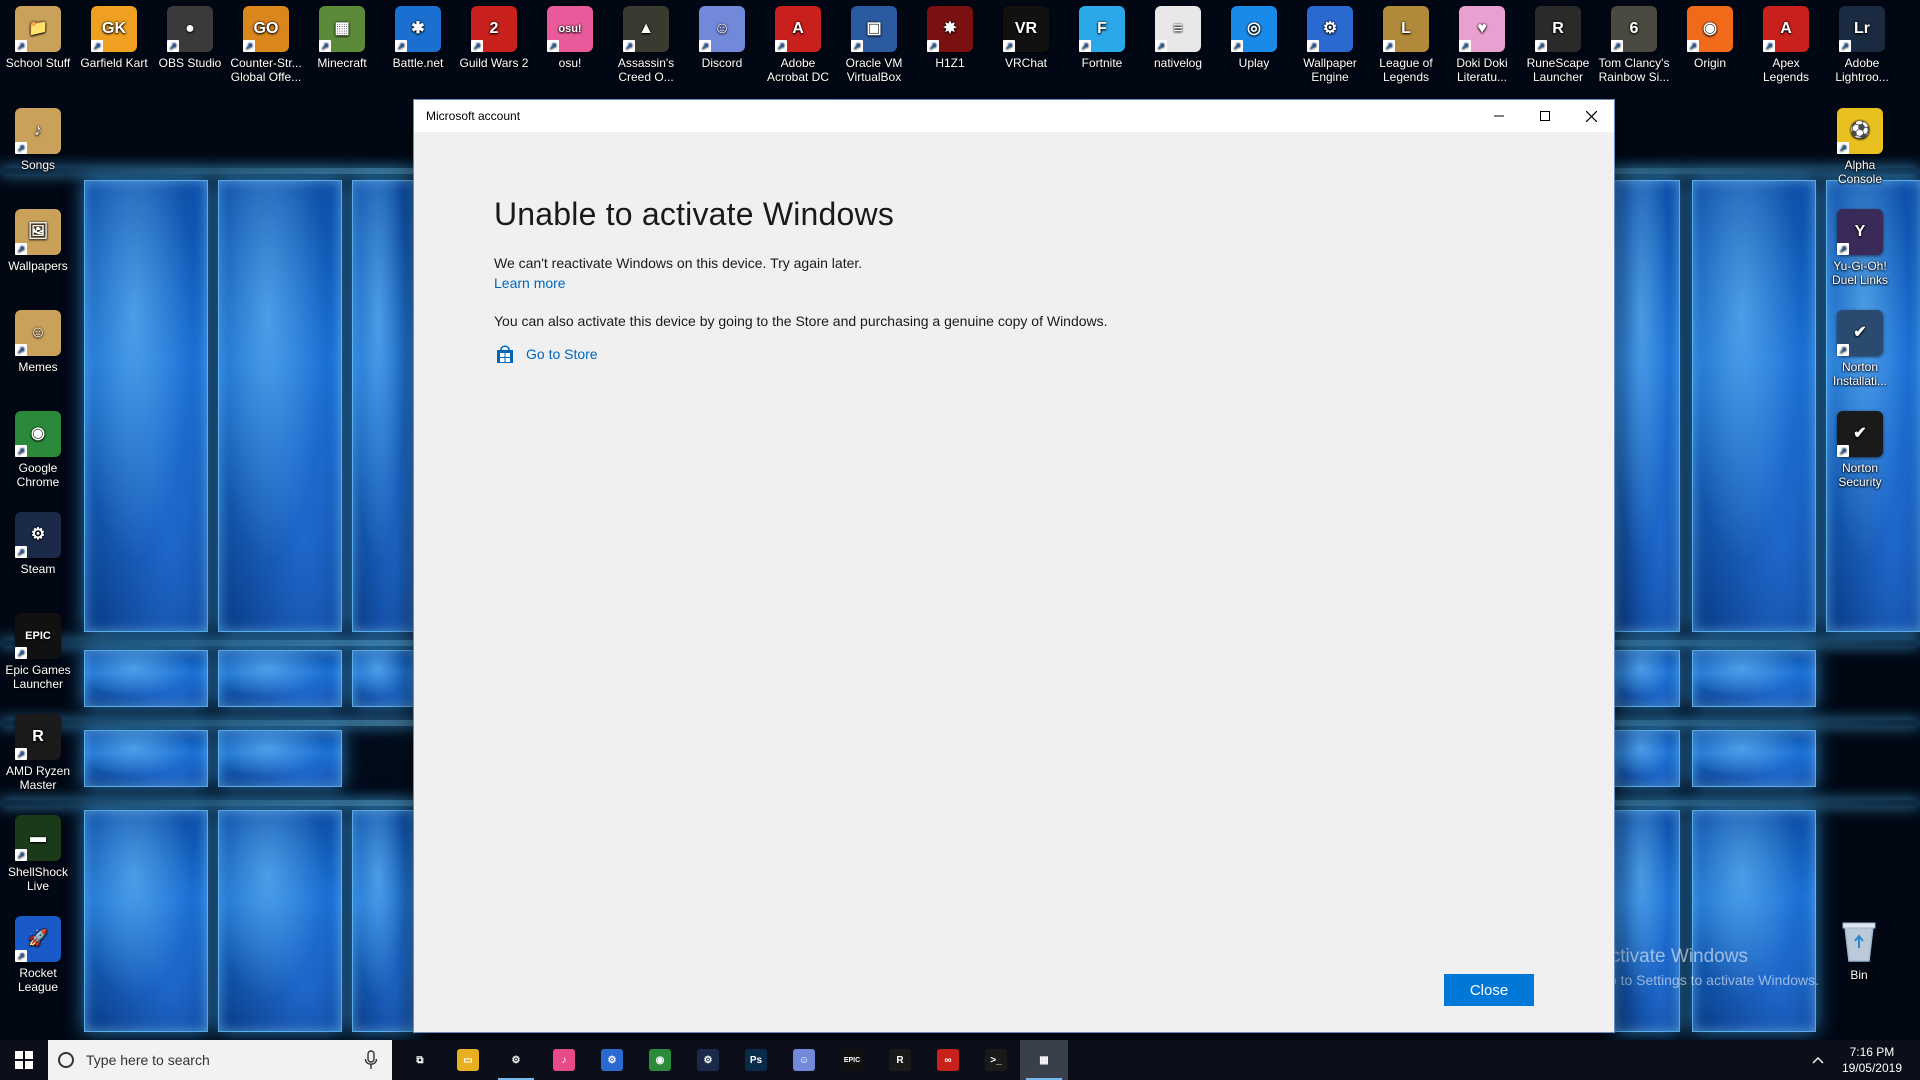 The image size is (1920, 1080). Describe the element at coordinates (420, 1060) in the screenshot. I see `taskbar-task-view: ⧉` at that location.